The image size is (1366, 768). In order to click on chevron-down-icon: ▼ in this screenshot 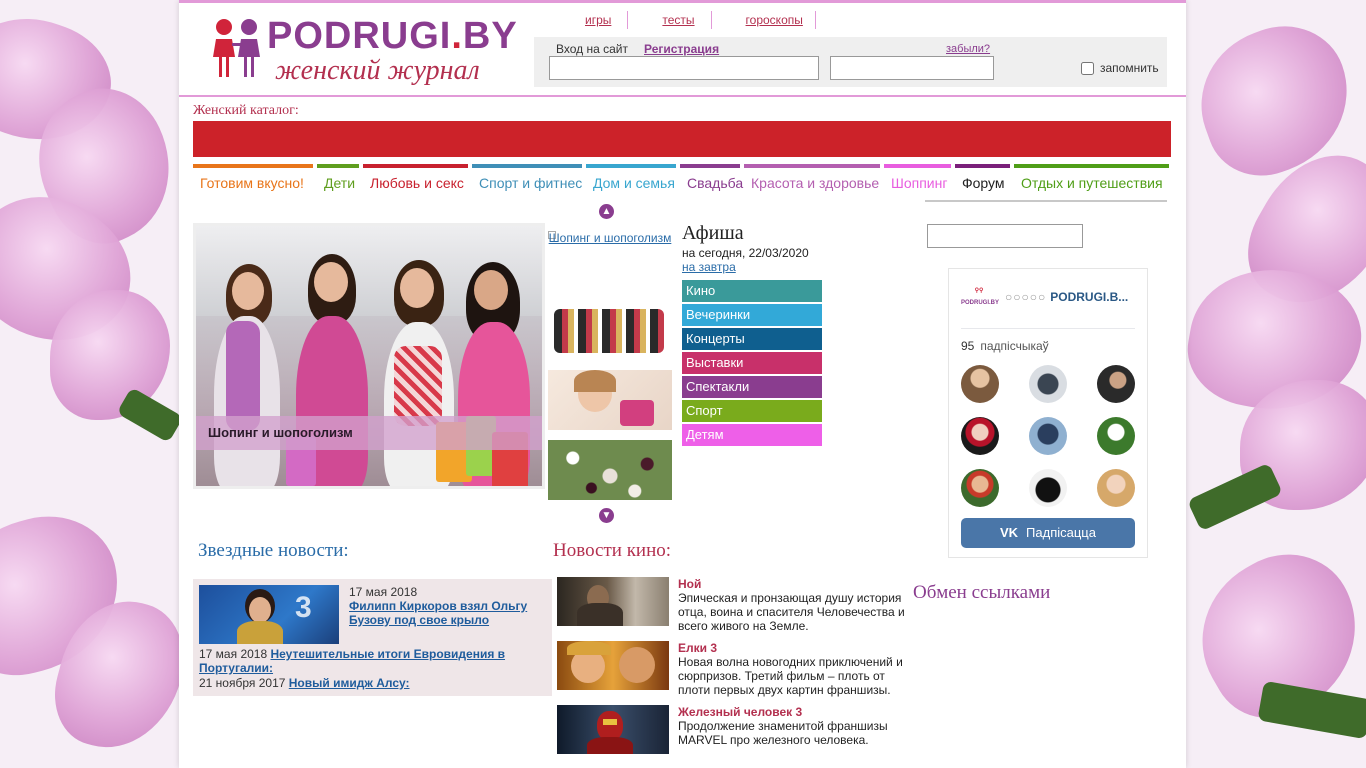, I will do `click(606, 515)`.